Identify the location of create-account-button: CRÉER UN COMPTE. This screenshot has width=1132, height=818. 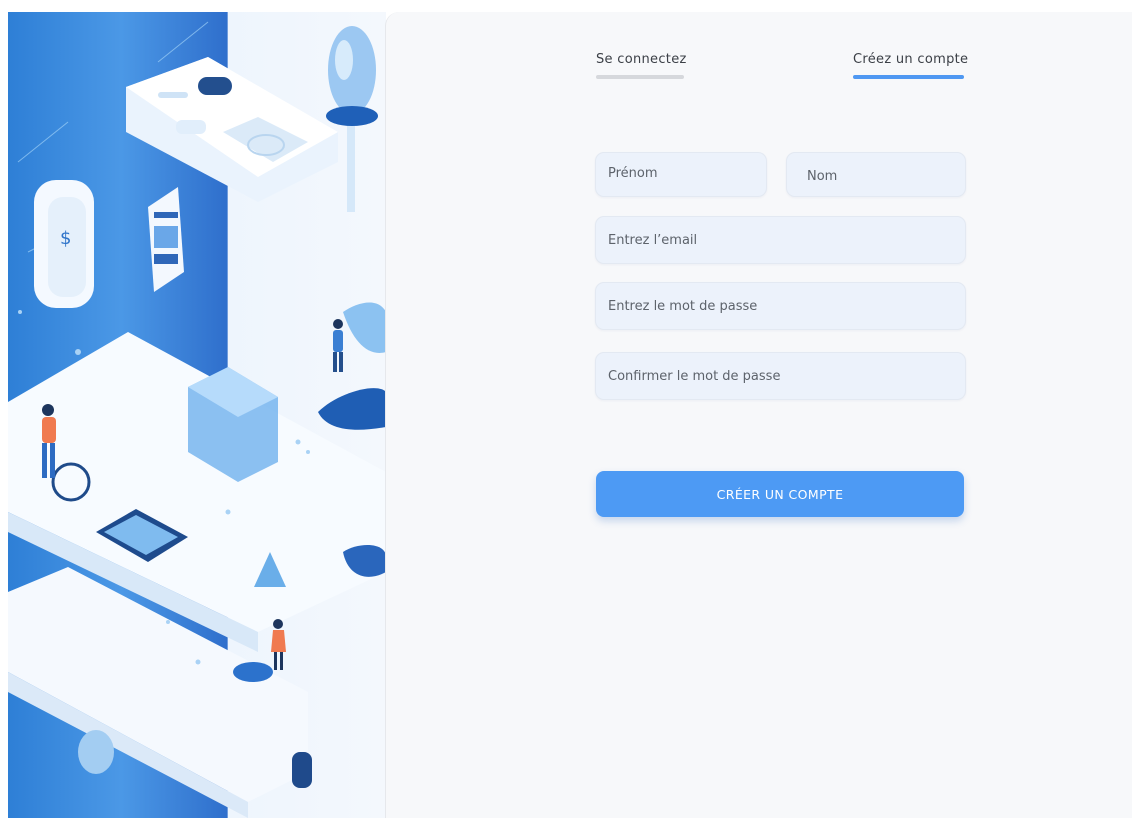
(780, 494).